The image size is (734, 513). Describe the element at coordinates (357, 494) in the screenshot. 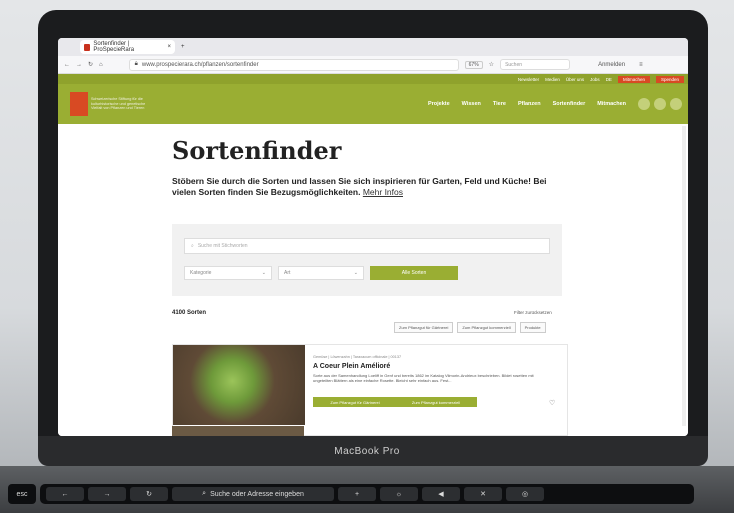

I see `tb-new-tab-icon: +` at that location.